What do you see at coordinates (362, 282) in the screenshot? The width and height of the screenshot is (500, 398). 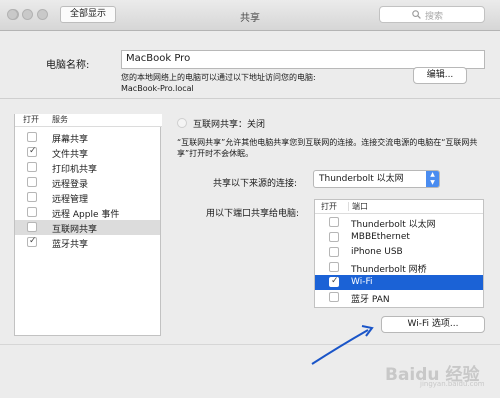 I see `port-label: Wi-Fi` at bounding box center [362, 282].